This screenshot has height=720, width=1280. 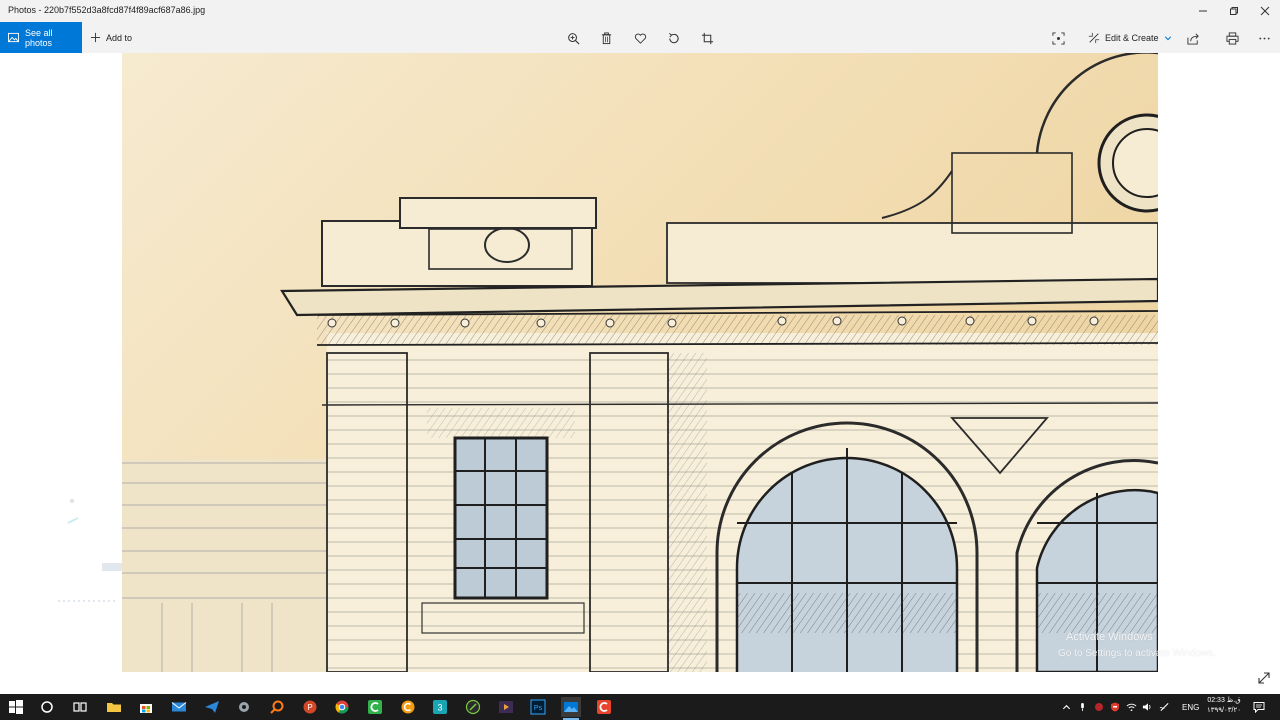 I want to click on mail-icon, so click(x=179, y=707).